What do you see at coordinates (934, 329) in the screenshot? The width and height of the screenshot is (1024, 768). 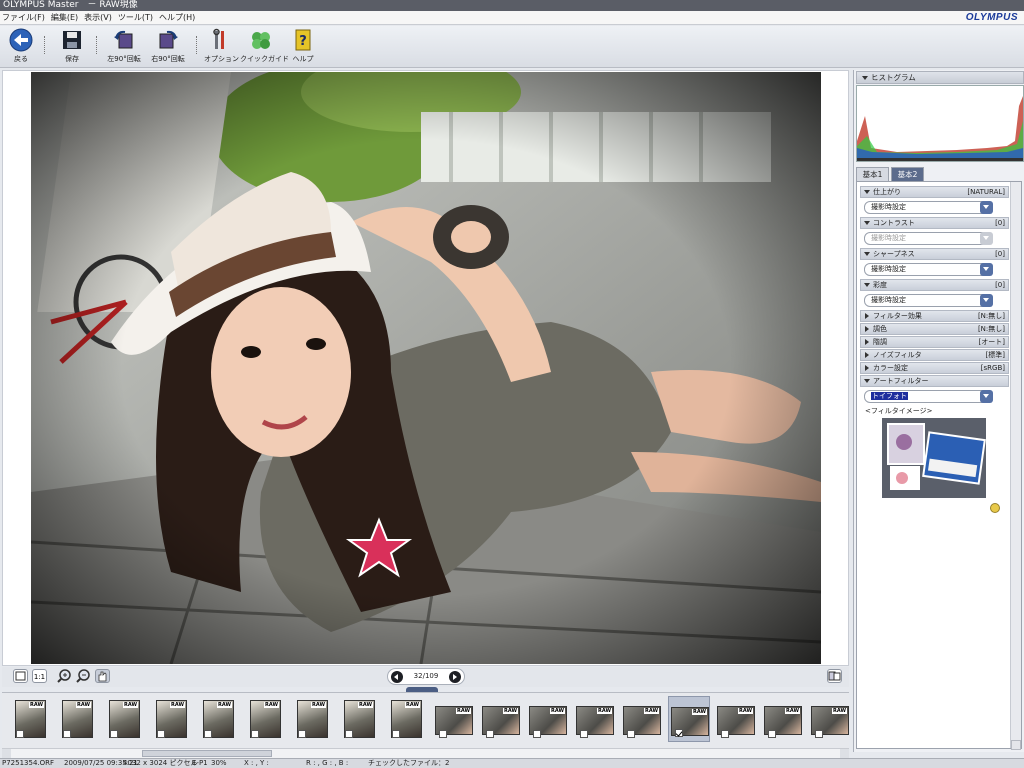 I see `tone-row: 調色 [N:無し]` at bounding box center [934, 329].